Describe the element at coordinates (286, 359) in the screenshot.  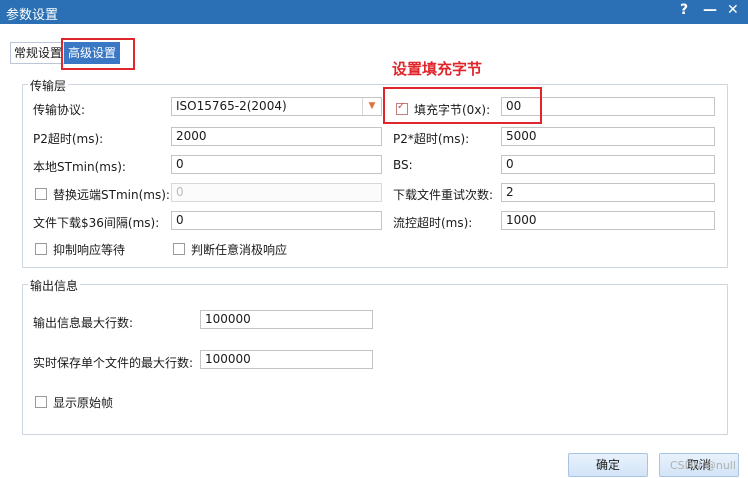
I see `file-max-lines-input: 100000` at that location.